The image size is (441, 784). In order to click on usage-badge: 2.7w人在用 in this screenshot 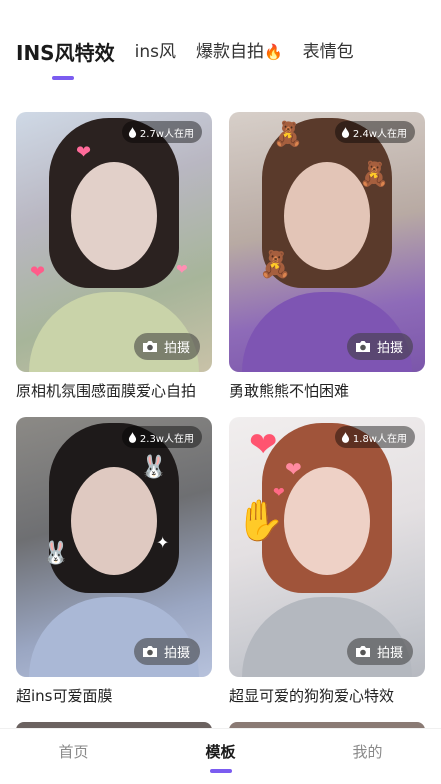, I will do `click(161, 132)`.